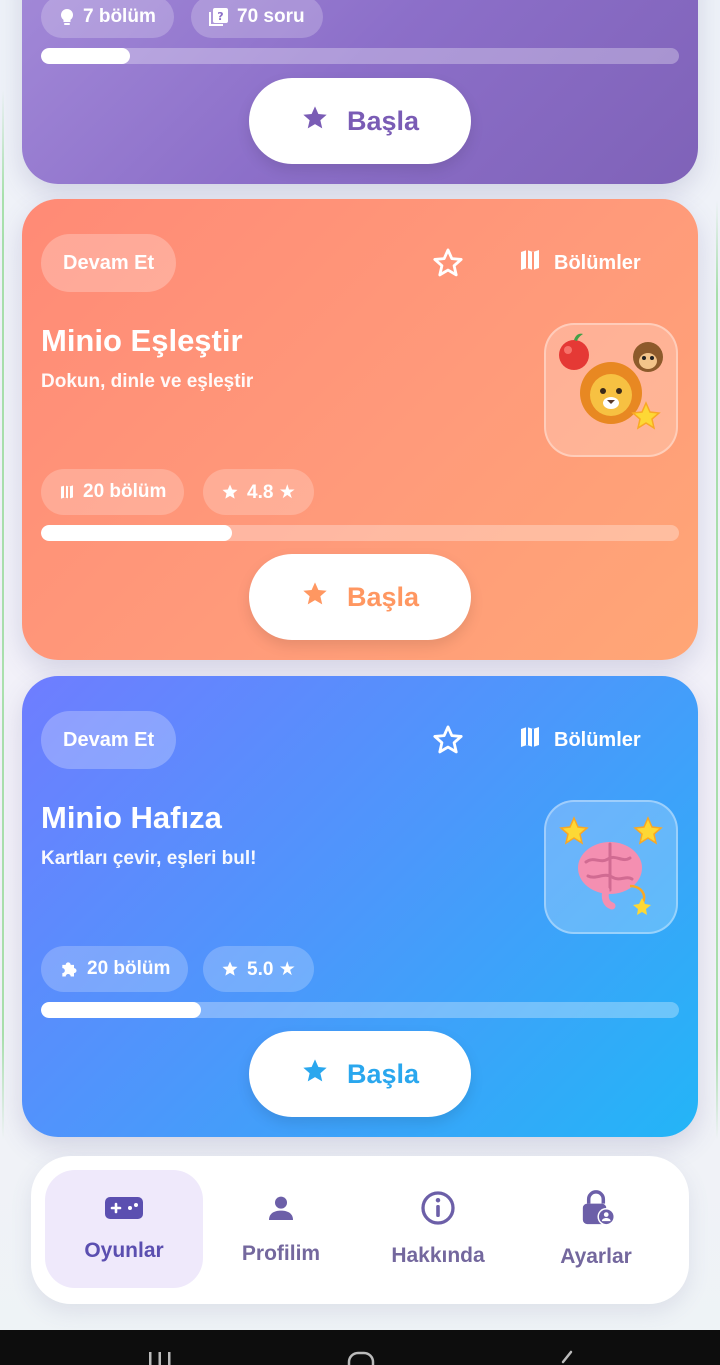 Image resolution: width=720 pixels, height=1365 pixels. I want to click on brain-icon, so click(611, 865).